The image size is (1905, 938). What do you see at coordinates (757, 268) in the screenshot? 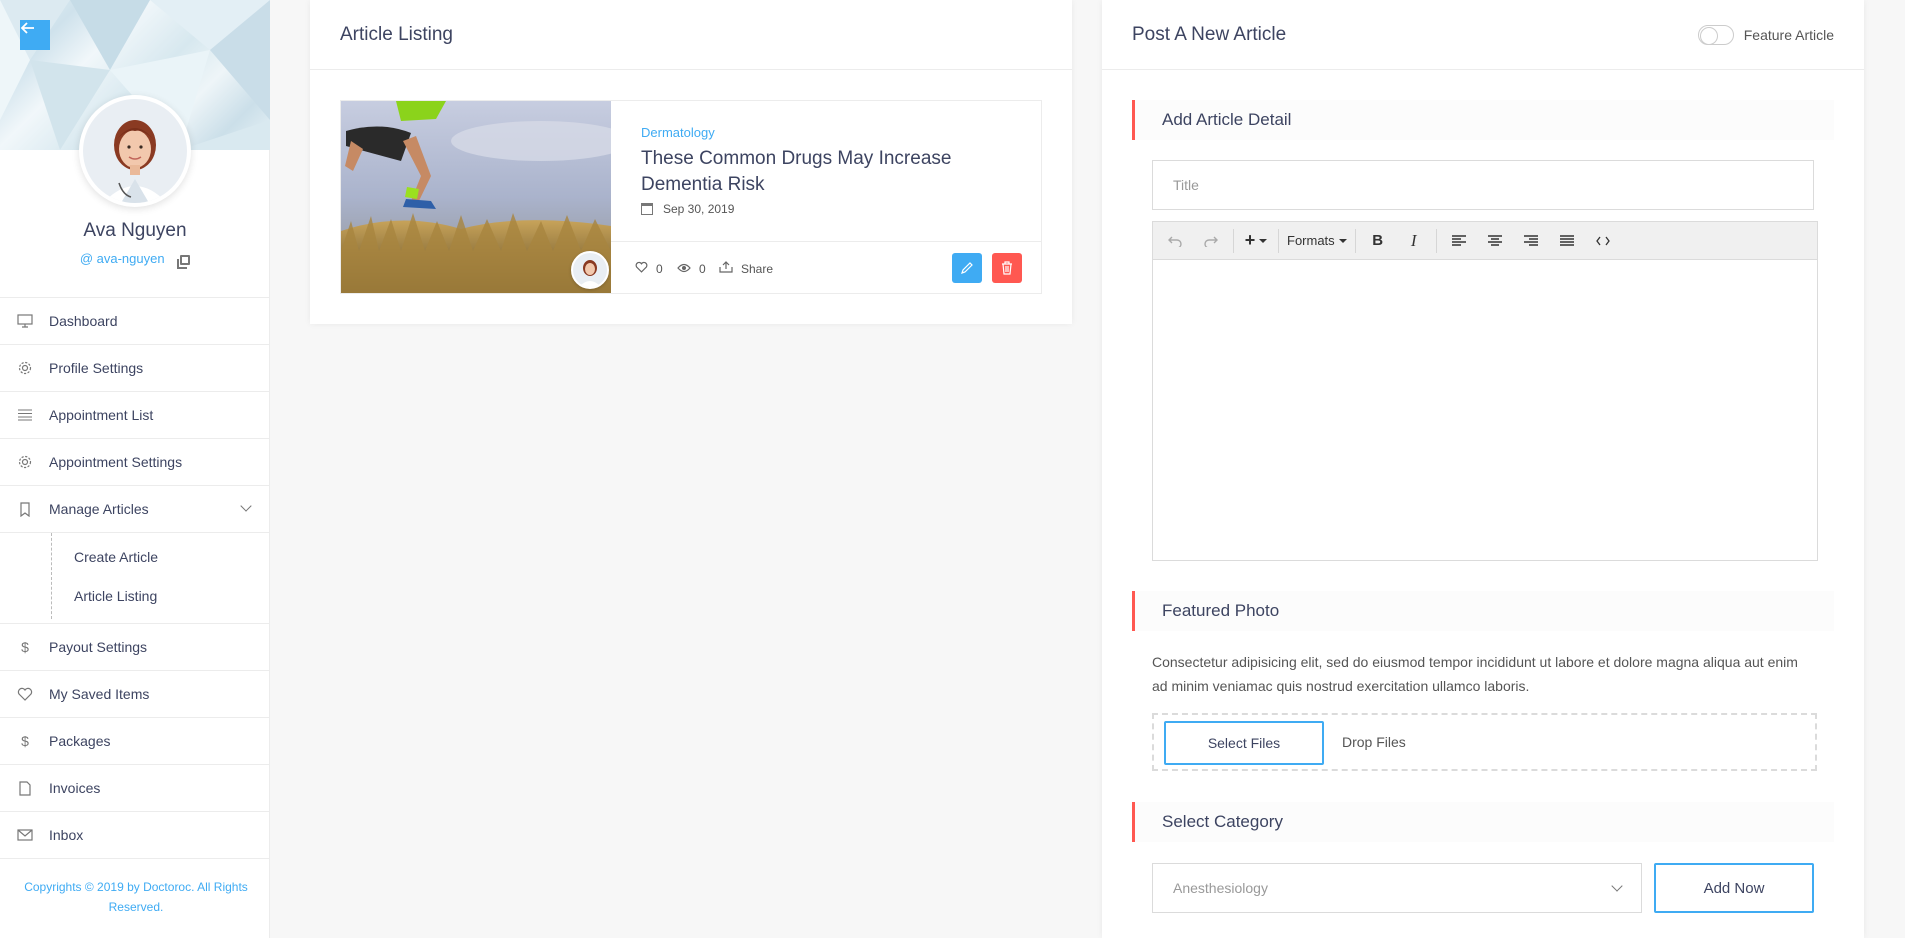
I see `share-label: Share` at bounding box center [757, 268].